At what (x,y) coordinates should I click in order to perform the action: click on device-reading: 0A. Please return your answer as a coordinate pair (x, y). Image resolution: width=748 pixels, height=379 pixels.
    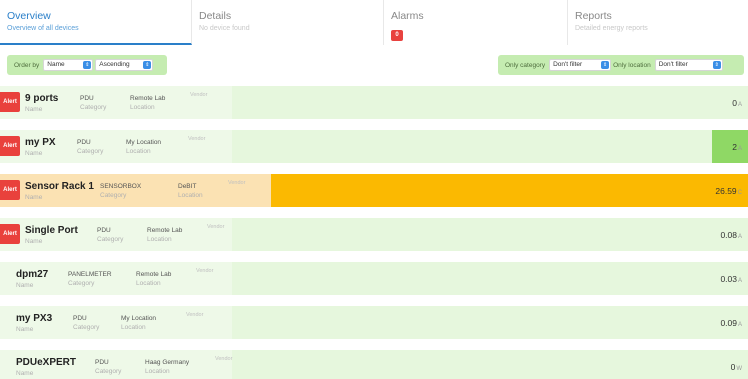
    Looking at the image, I should click on (737, 103).